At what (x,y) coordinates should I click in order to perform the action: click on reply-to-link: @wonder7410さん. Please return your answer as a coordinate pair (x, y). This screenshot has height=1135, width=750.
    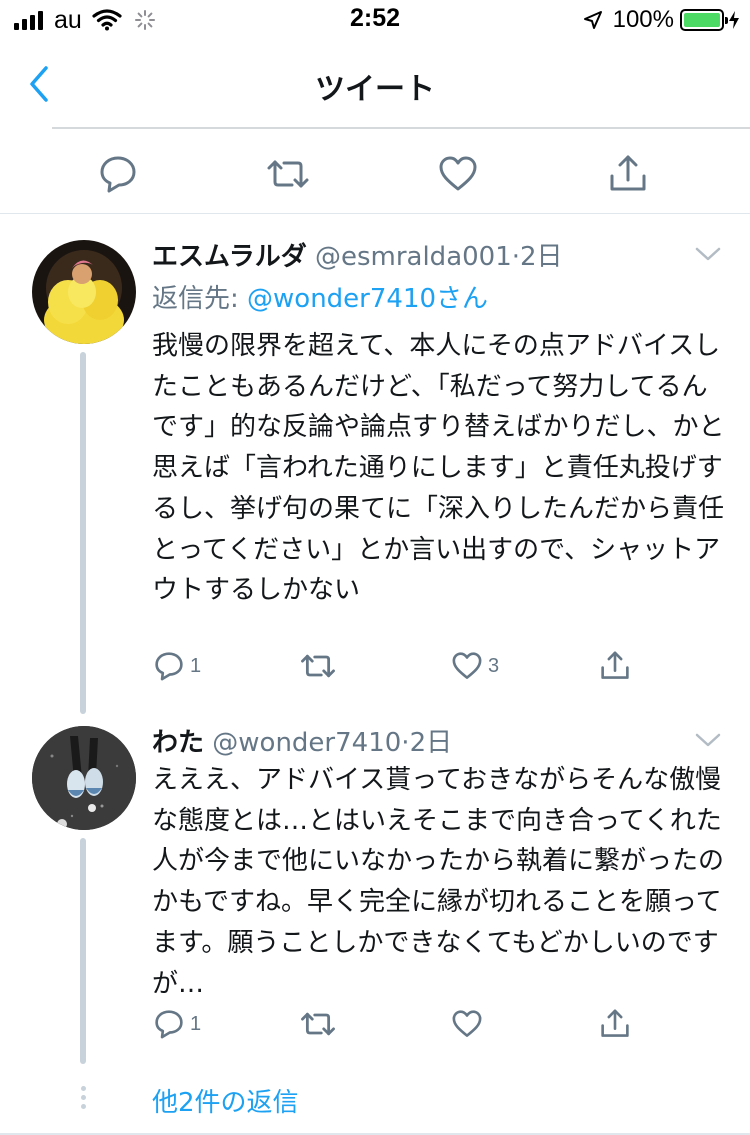
    Looking at the image, I should click on (367, 299).